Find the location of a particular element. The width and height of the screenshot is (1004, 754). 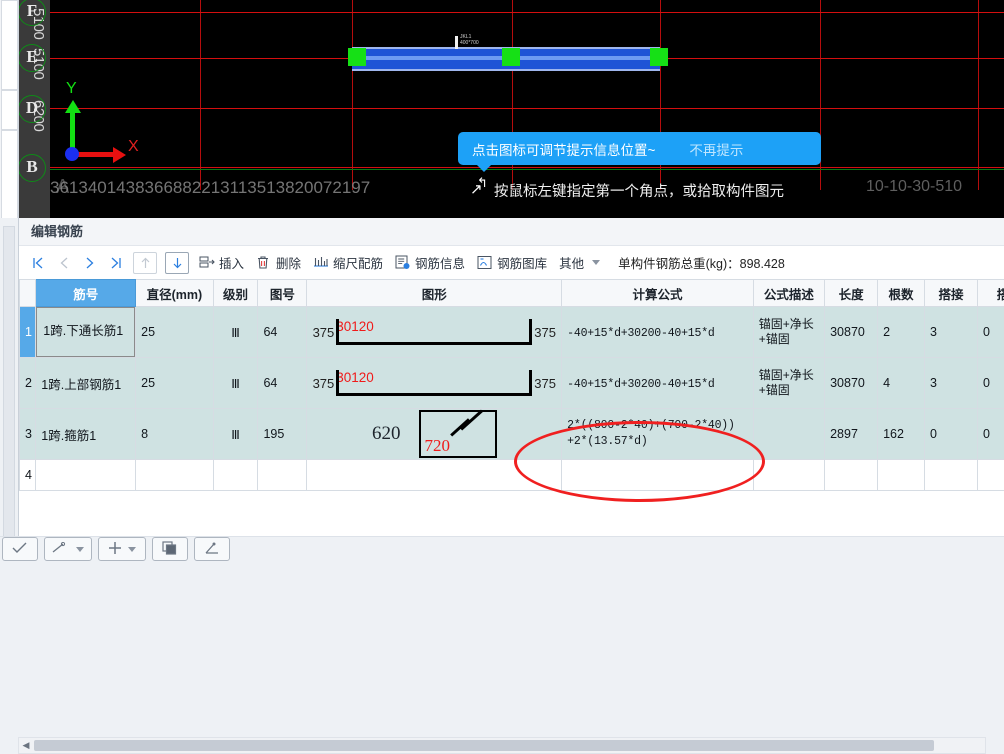

cell-formula is located at coordinates (658, 475).